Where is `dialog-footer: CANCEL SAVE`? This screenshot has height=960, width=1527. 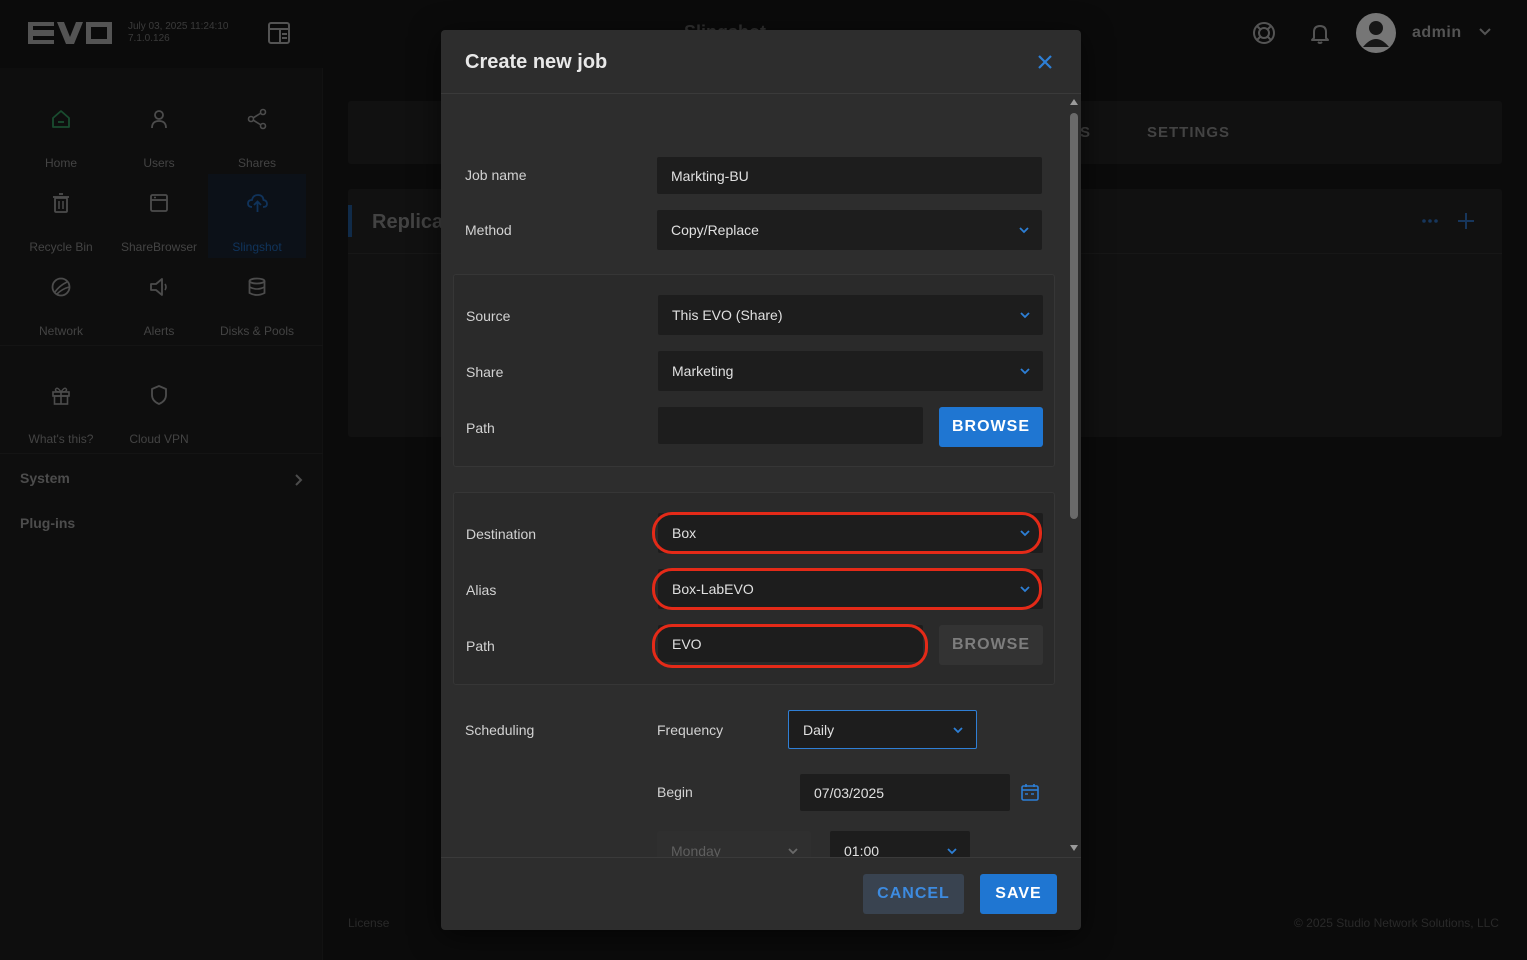 dialog-footer: CANCEL SAVE is located at coordinates (761, 893).